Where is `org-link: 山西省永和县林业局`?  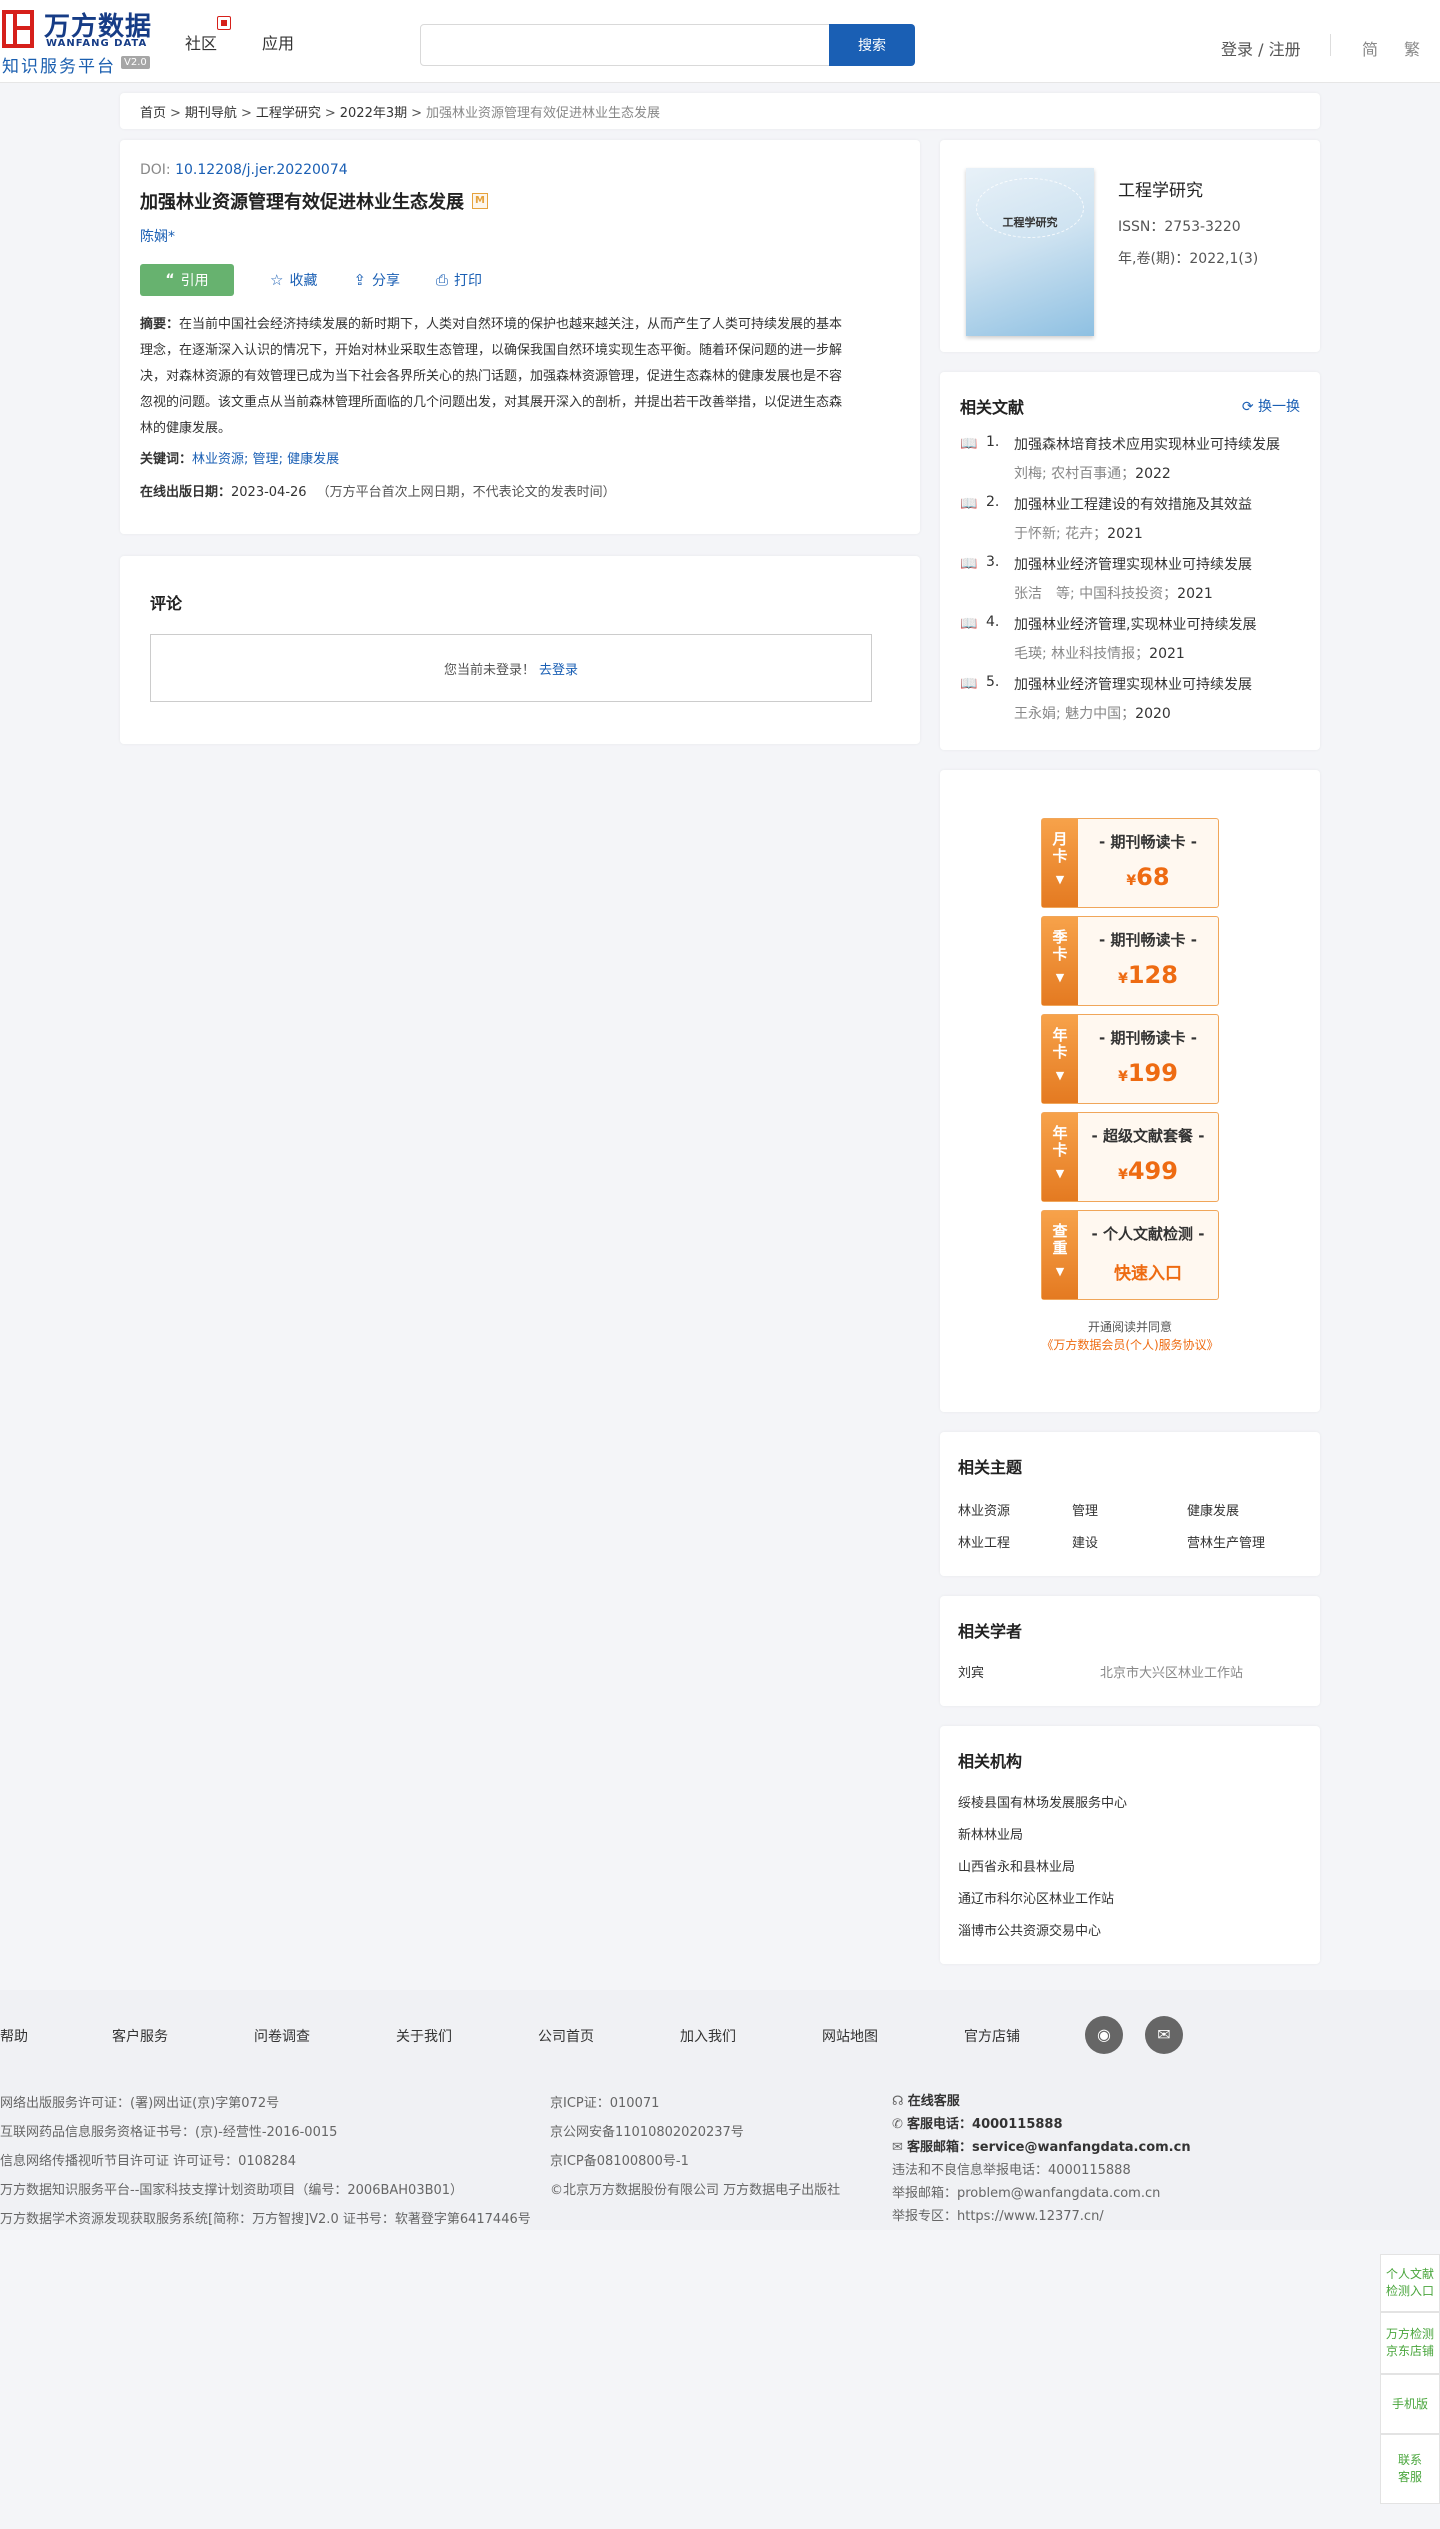 org-link: 山西省永和县林业局 is located at coordinates (1016, 1865).